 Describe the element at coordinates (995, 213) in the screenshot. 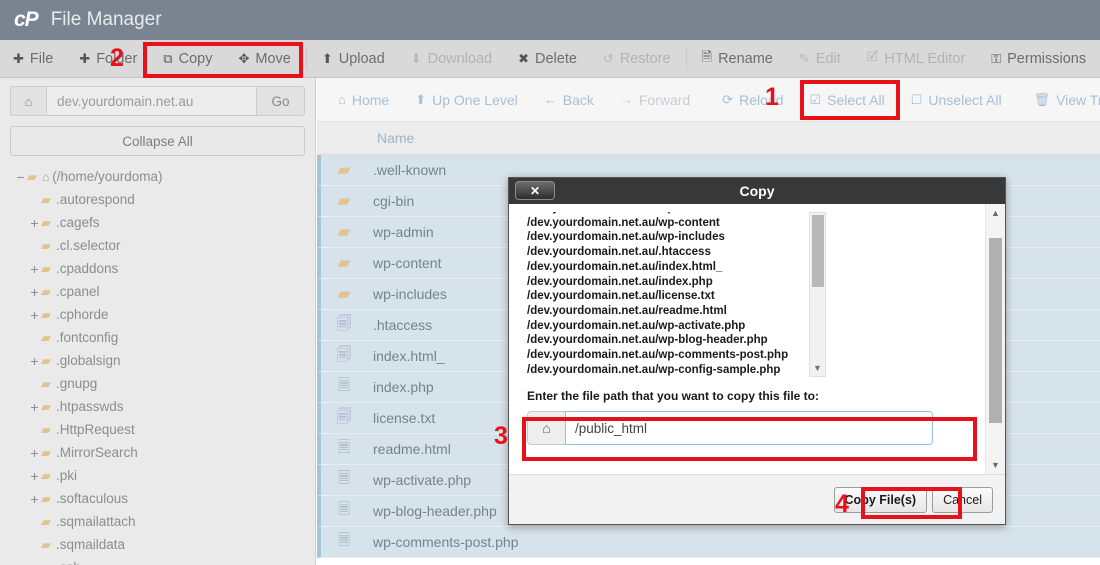

I see `chevron-up-icon: ▲` at that location.